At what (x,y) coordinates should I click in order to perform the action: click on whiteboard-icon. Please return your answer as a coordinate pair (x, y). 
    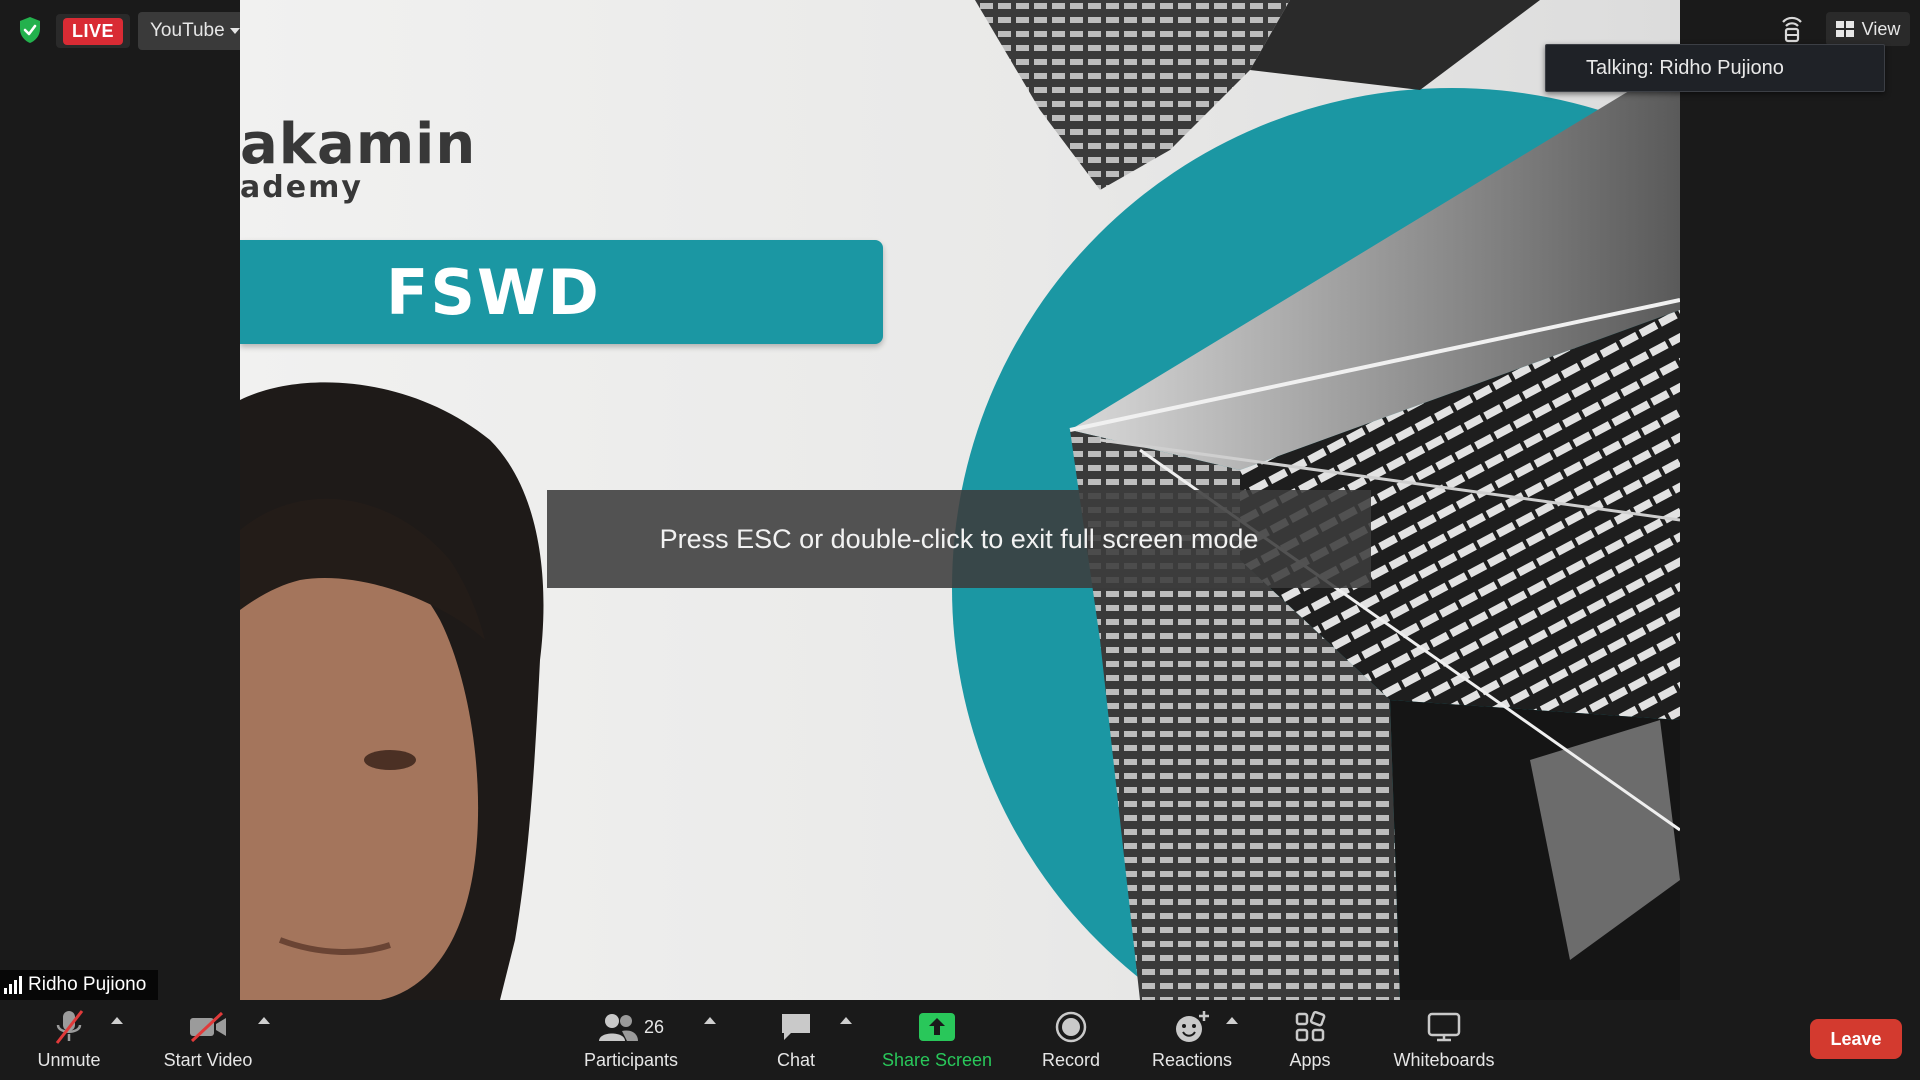
    Looking at the image, I should click on (1444, 1027).